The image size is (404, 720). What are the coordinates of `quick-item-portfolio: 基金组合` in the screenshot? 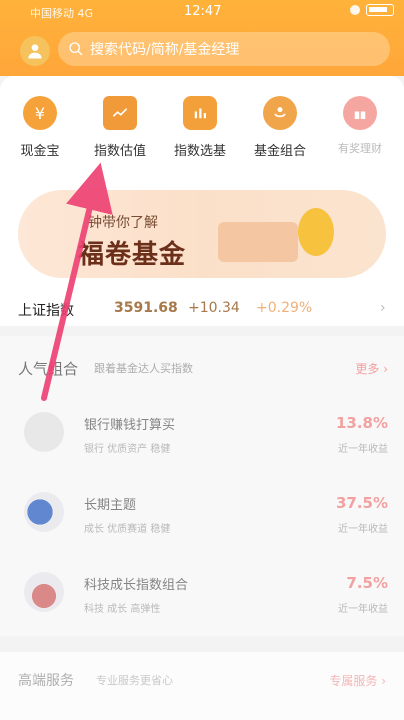 It's located at (280, 127).